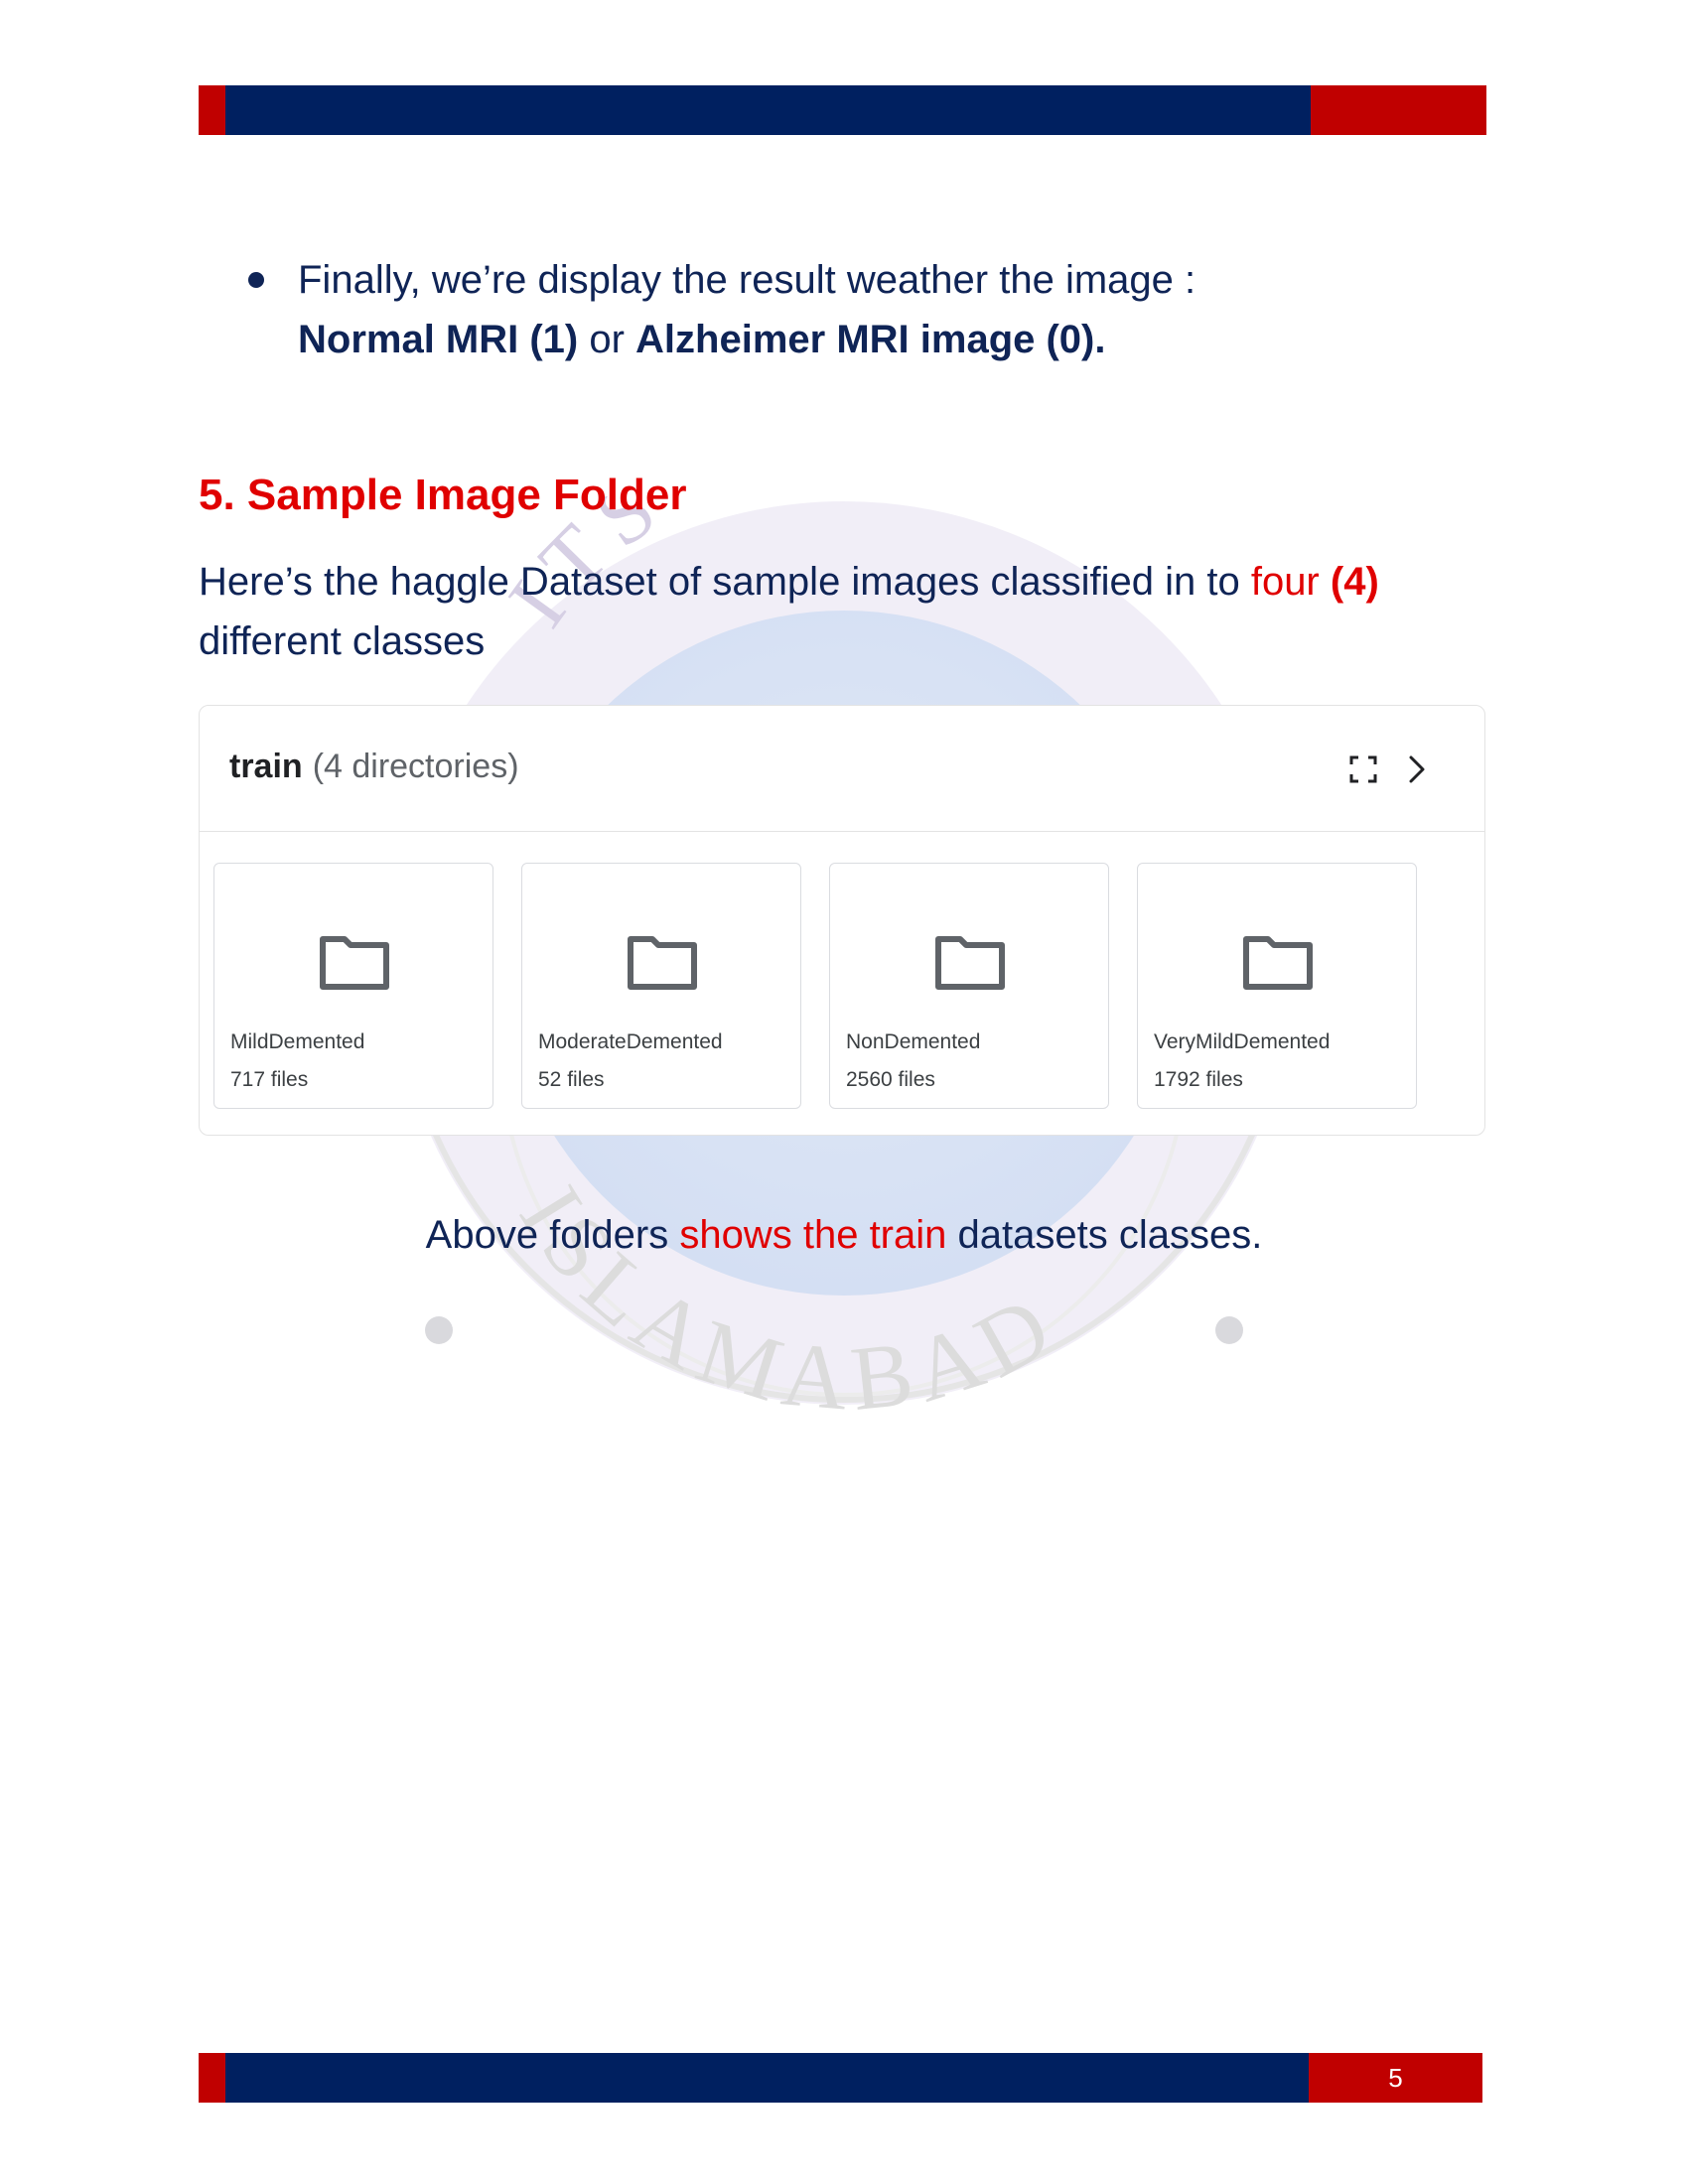  I want to click on chevron-right-icon, so click(1417, 769).